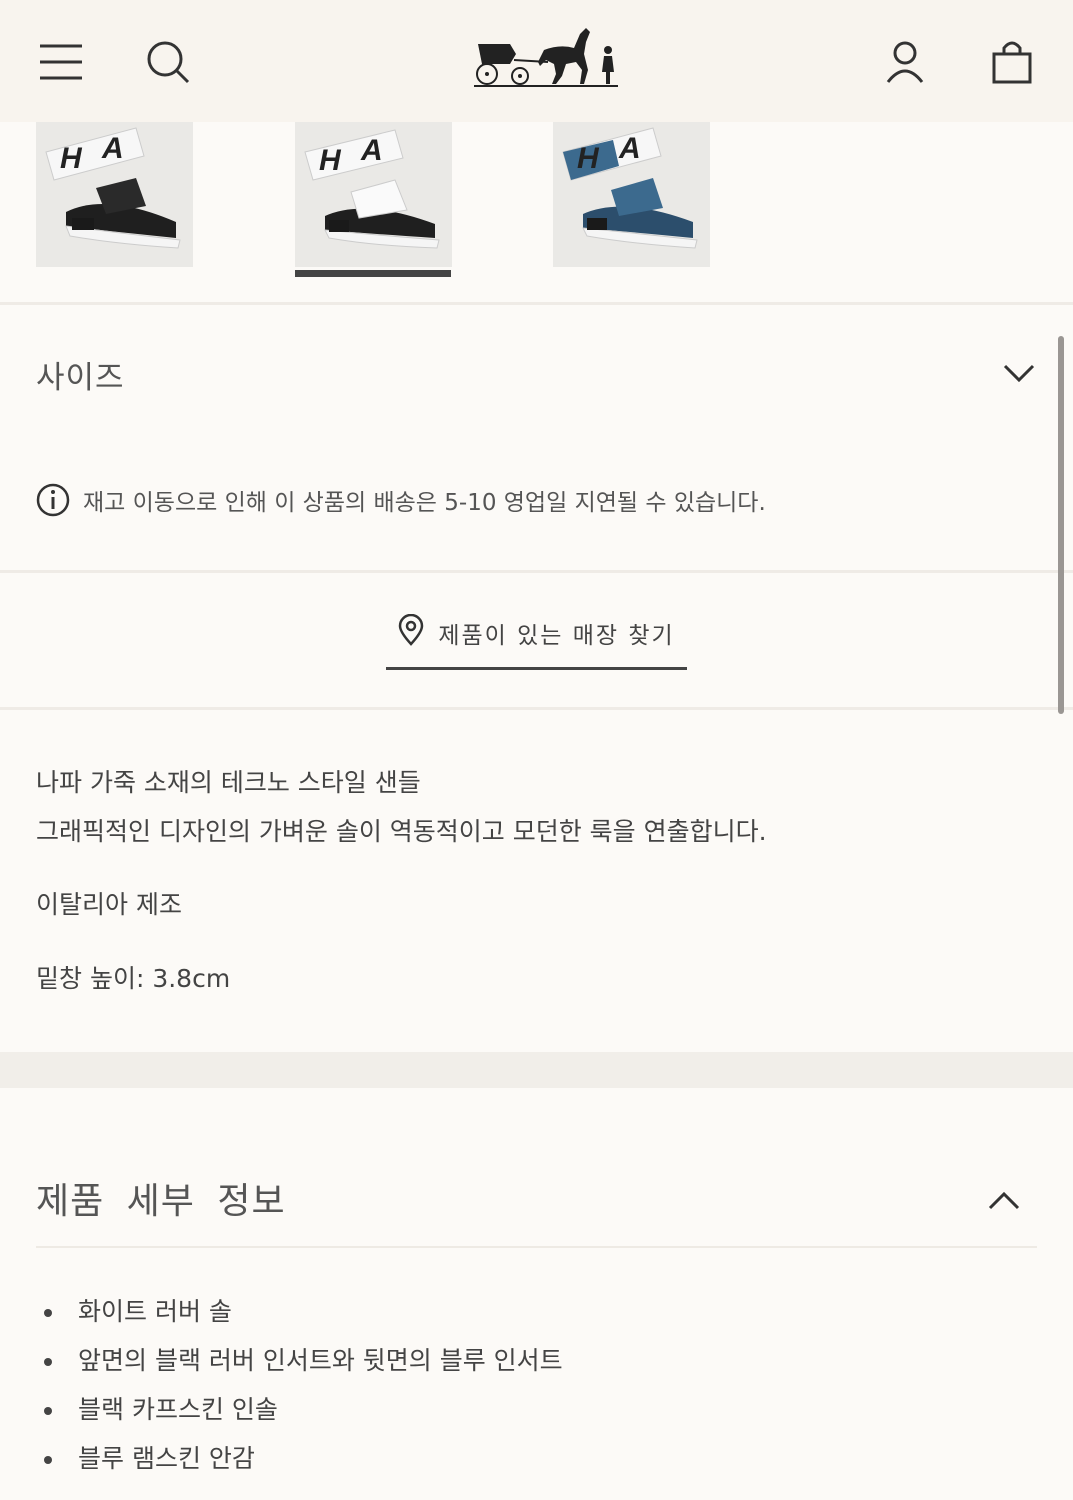  Describe the element at coordinates (411, 630) in the screenshot. I see `location-pin-icon` at that location.